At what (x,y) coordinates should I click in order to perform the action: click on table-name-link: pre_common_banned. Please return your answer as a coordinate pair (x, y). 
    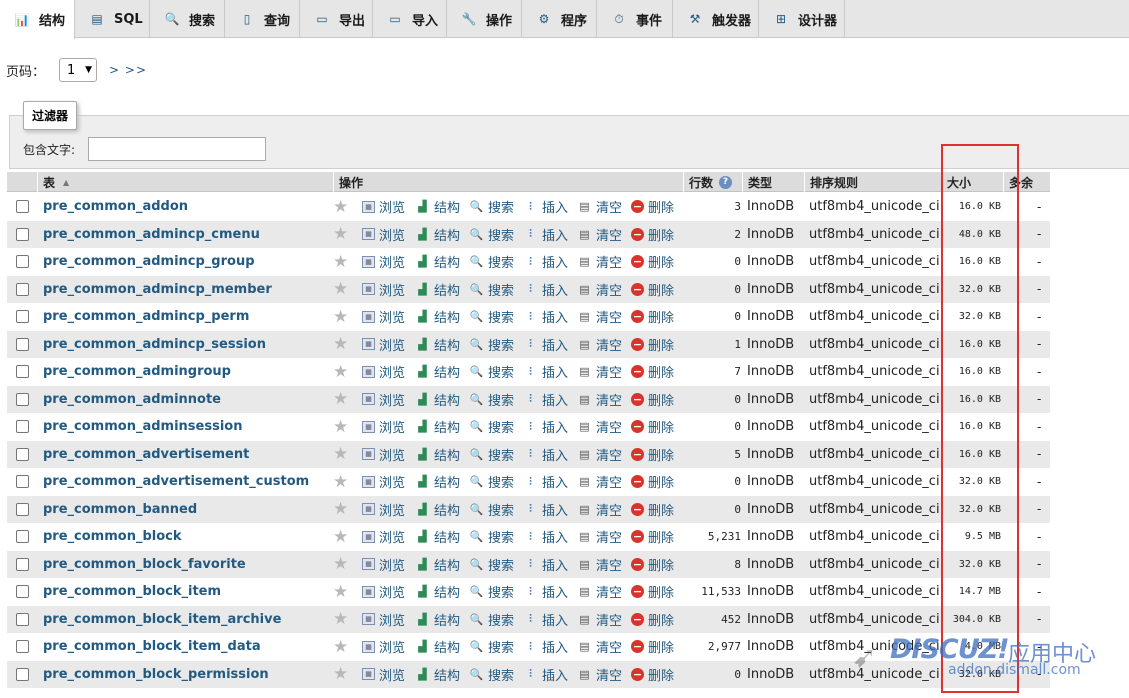
    Looking at the image, I should click on (120, 510).